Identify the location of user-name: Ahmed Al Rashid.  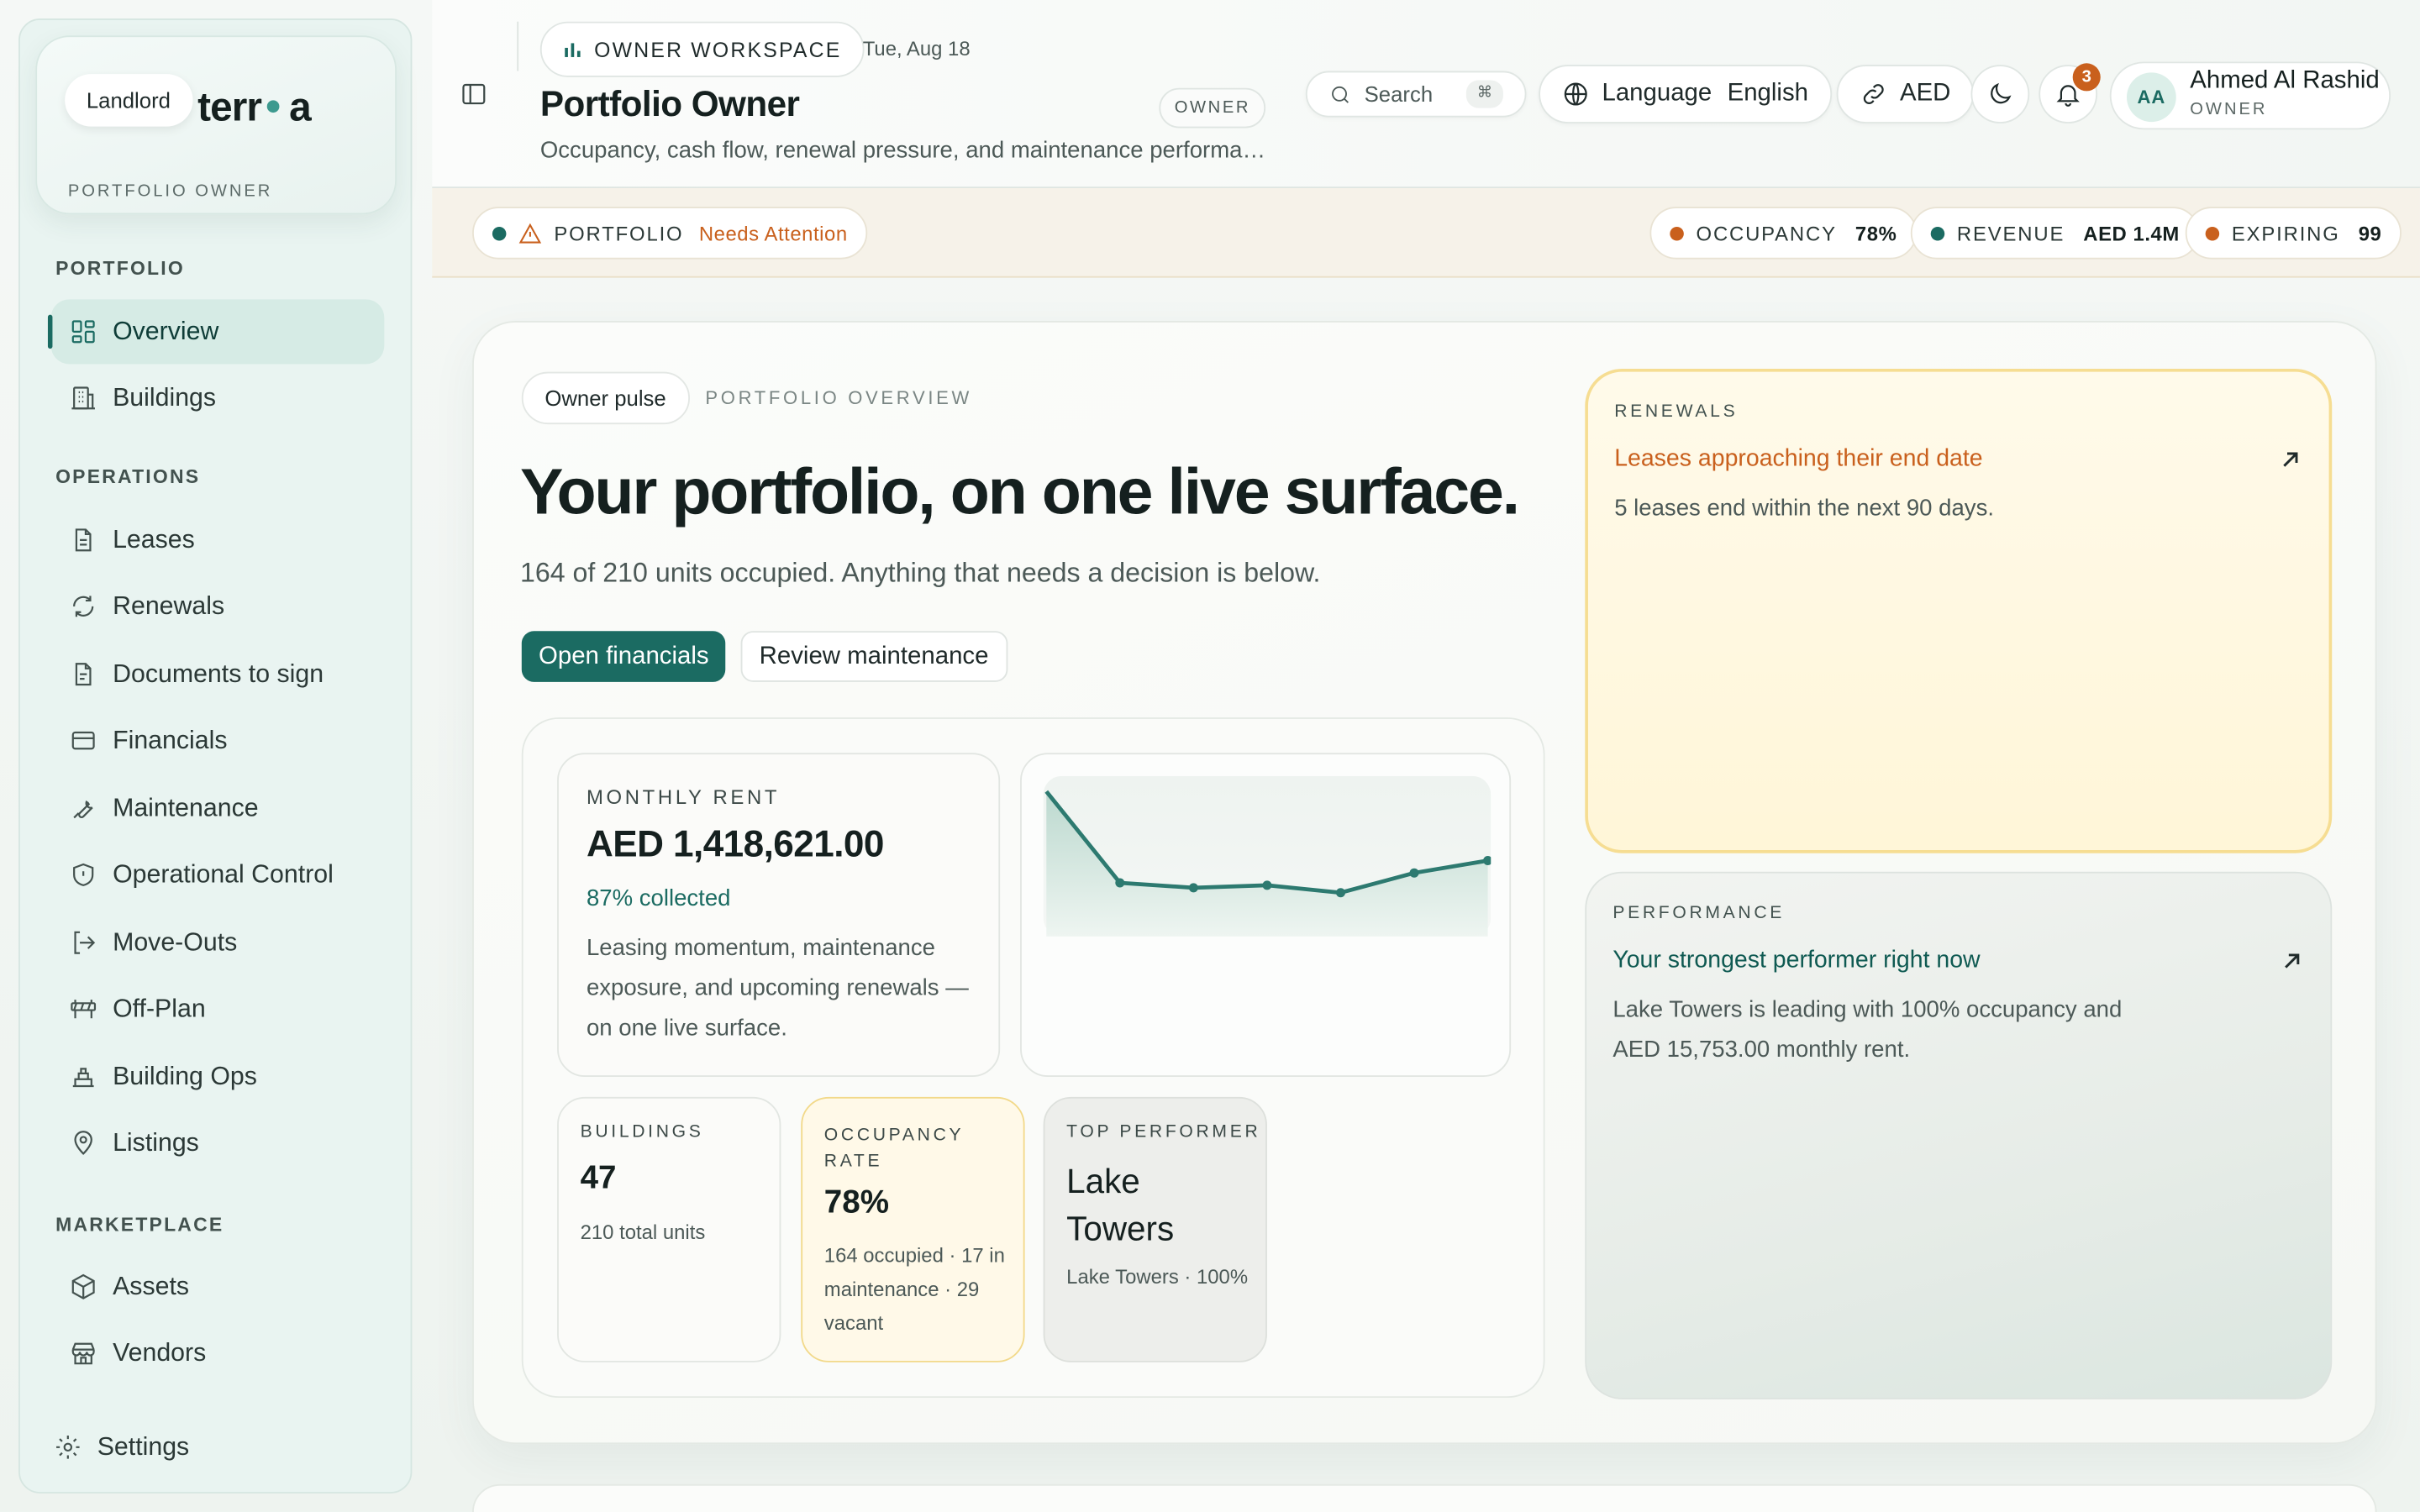
(2285, 81).